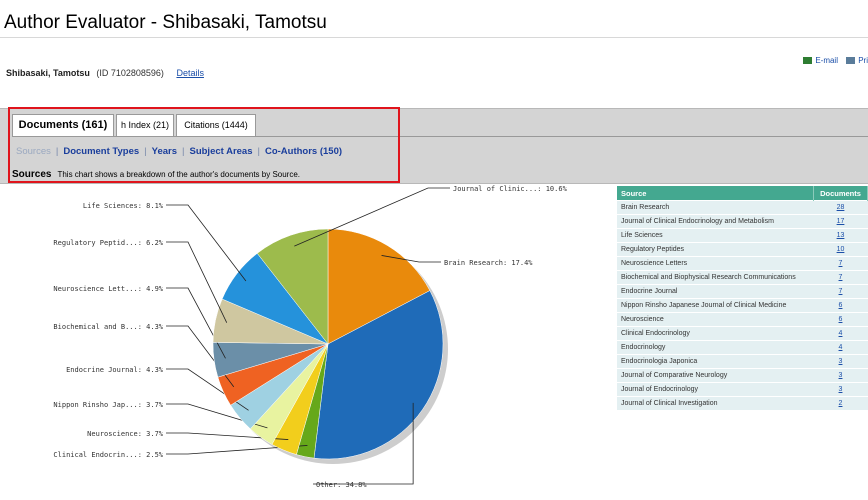 The width and height of the screenshot is (868, 500). I want to click on slice-label: Neuroscience Lett...: 4.9%, so click(108, 289).